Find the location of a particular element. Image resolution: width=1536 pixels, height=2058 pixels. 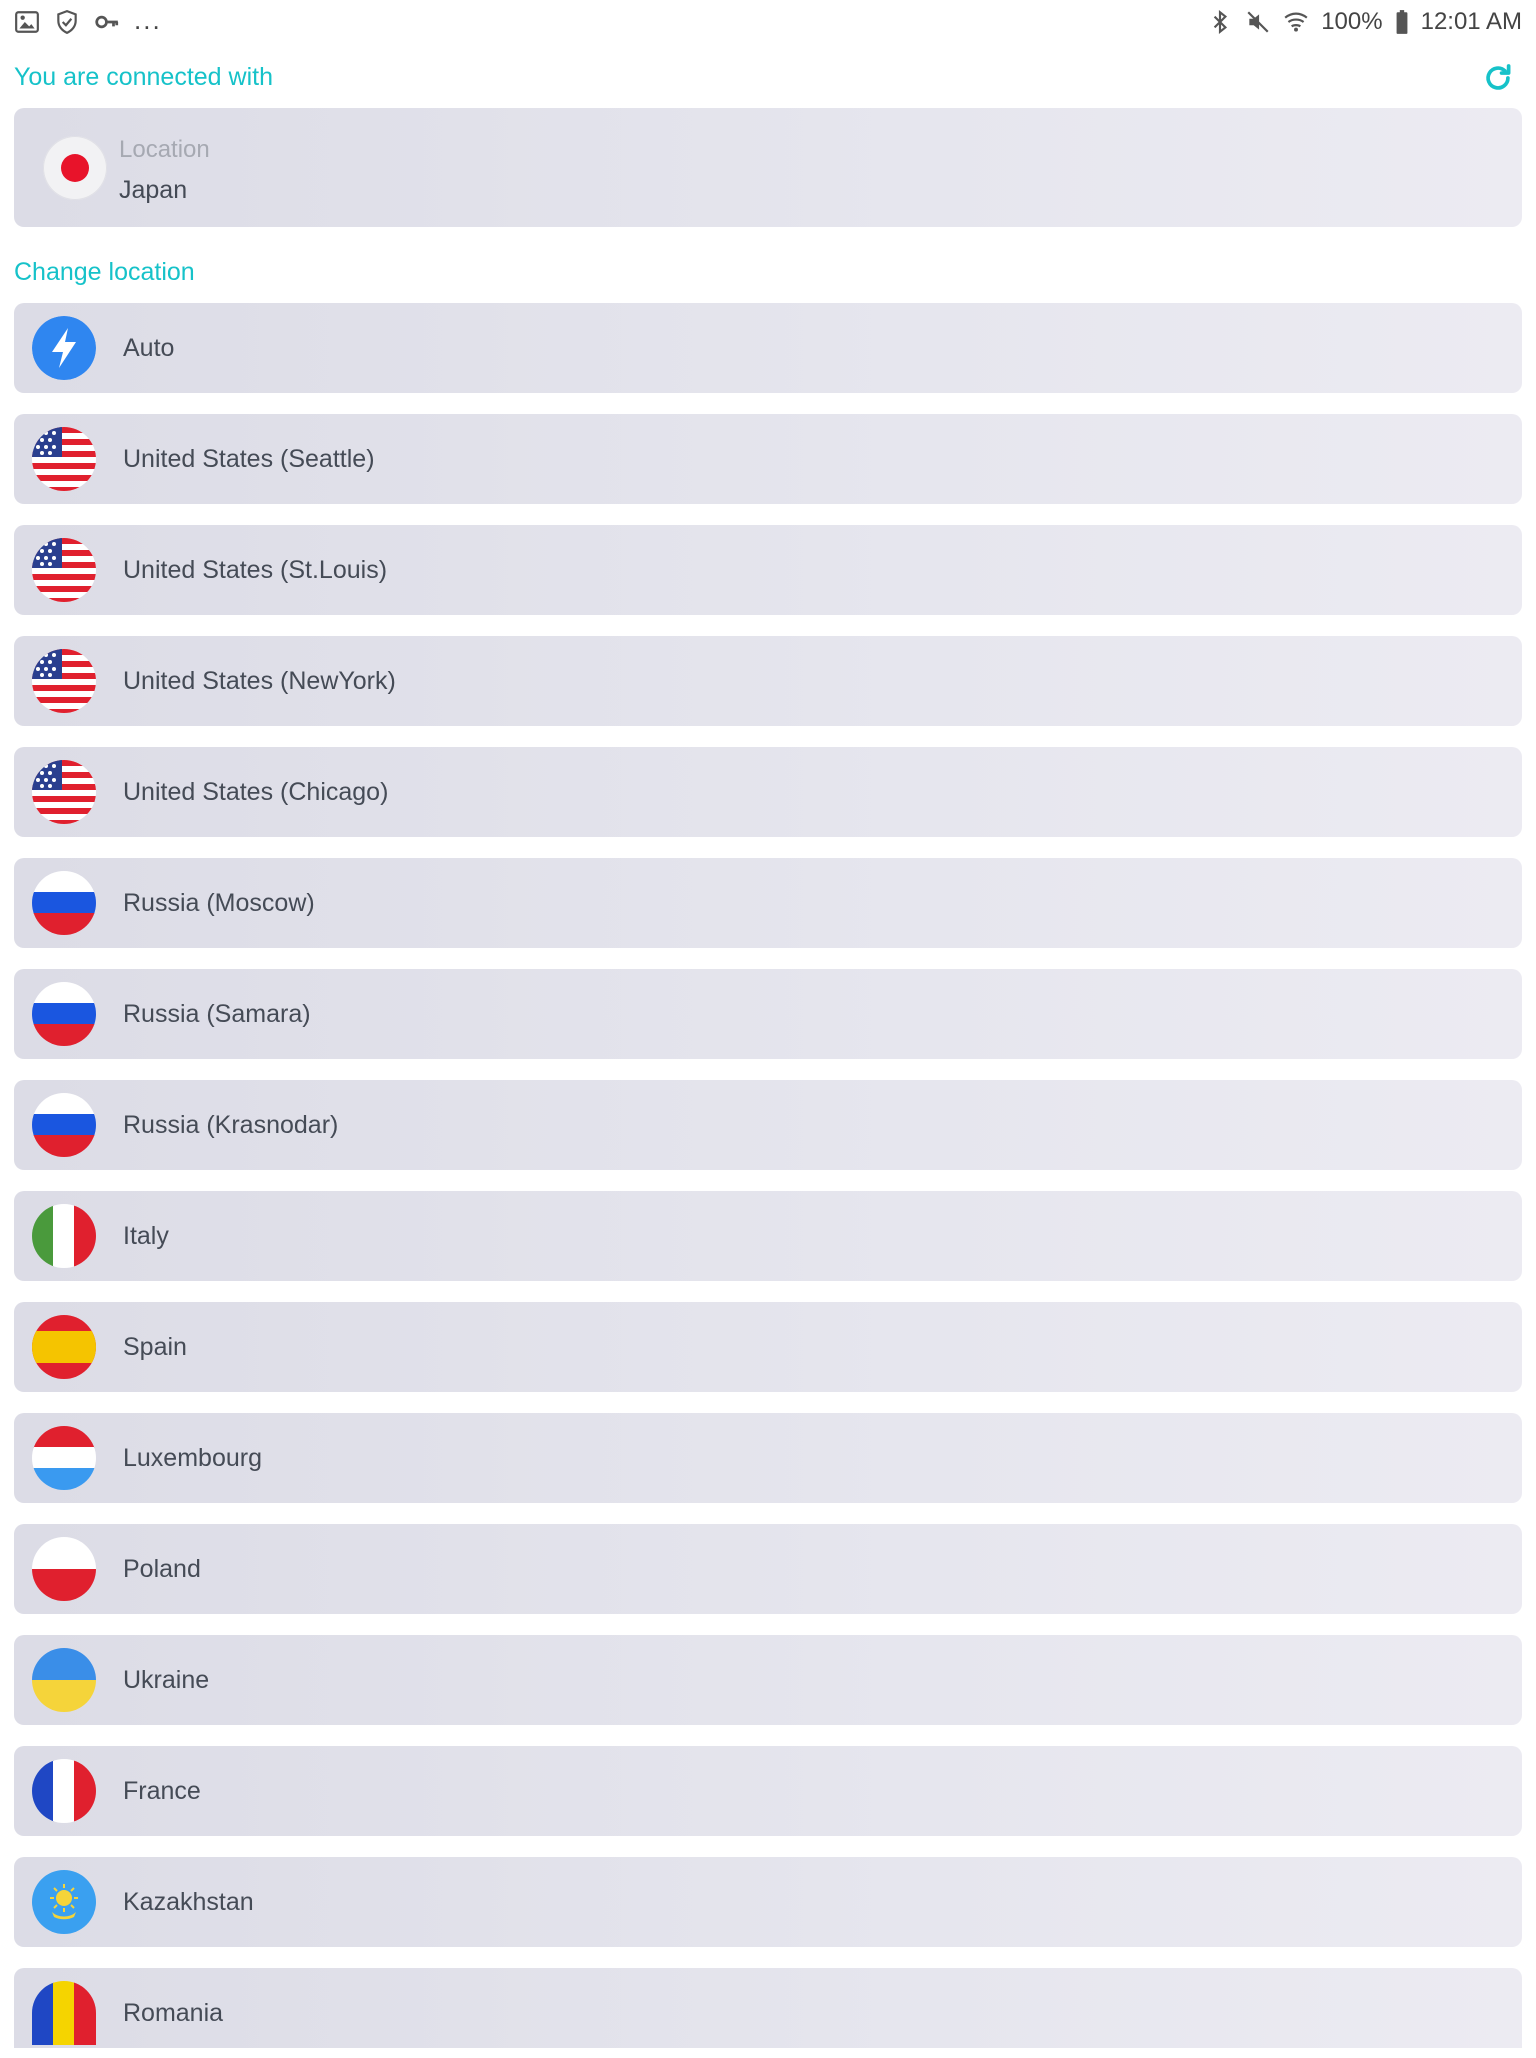

refresh-button is located at coordinates (1498, 78).